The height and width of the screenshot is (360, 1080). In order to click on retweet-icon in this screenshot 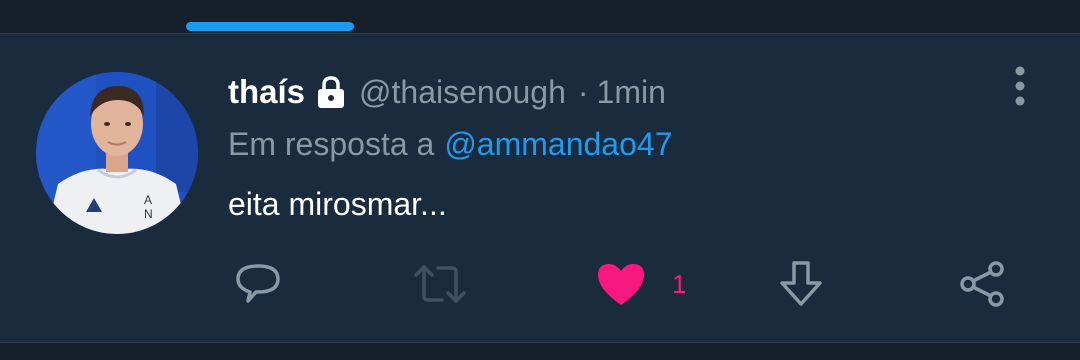, I will do `click(440, 284)`.